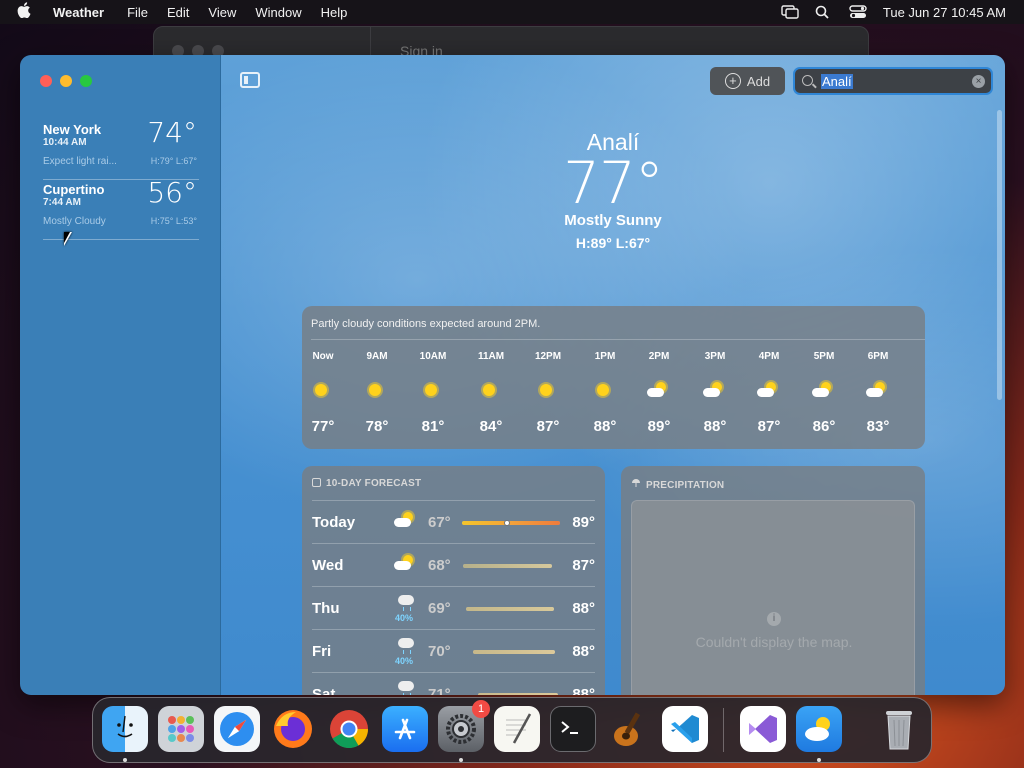 The image size is (1024, 768). Describe the element at coordinates (858, 12) in the screenshot. I see `control-center-icon` at that location.